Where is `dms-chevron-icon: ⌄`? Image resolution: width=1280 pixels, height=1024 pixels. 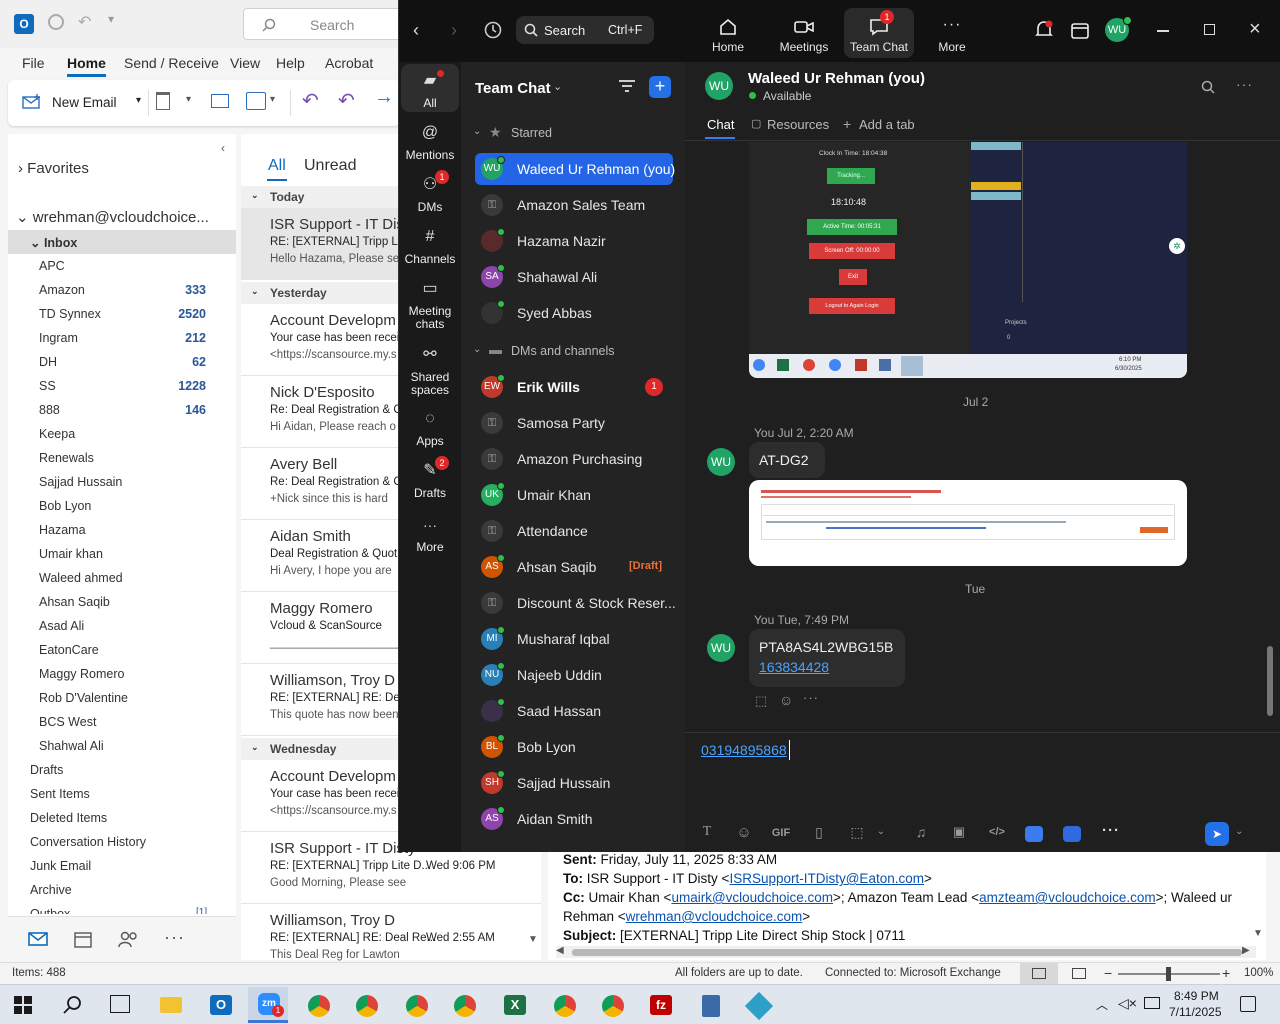 dms-chevron-icon: ⌄ is located at coordinates (477, 349).